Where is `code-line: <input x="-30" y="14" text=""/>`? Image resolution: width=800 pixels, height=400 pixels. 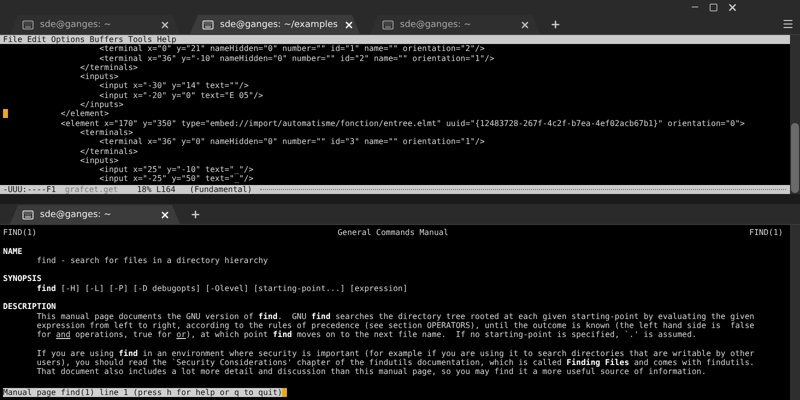 code-line: <input x="-30" y="14" text=""/> is located at coordinates (174, 86).